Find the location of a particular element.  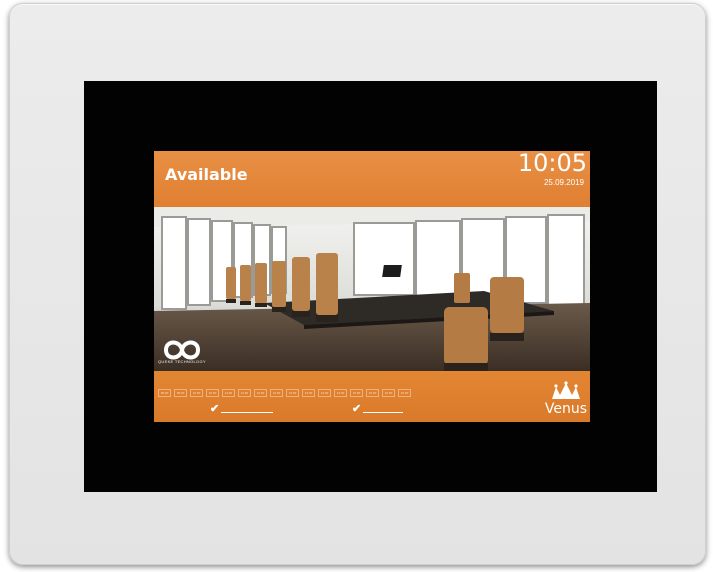

logo-caption: QUEKE TECHNOLOGY is located at coordinates (182, 361).